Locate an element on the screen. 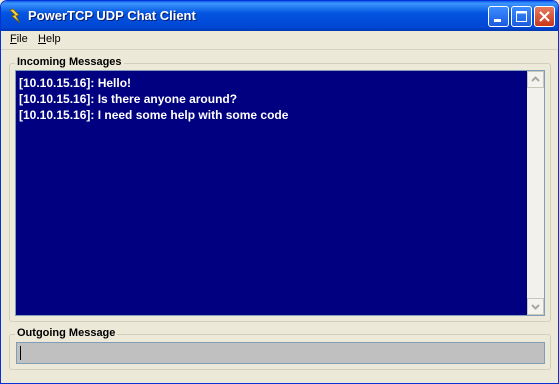 Image resolution: width=559 pixels, height=384 pixels. scroll-down-icon is located at coordinates (535, 307).